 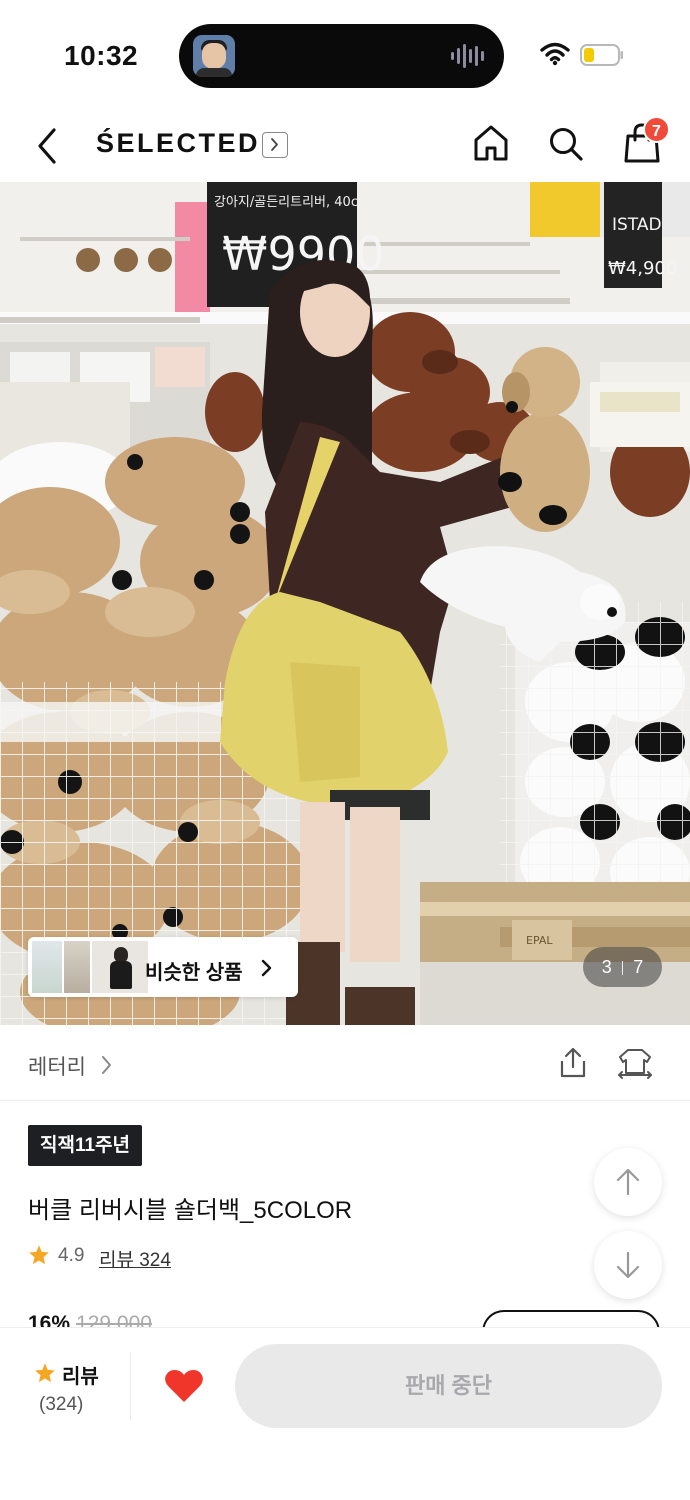 I want to click on page-current: 3, so click(x=606, y=967).